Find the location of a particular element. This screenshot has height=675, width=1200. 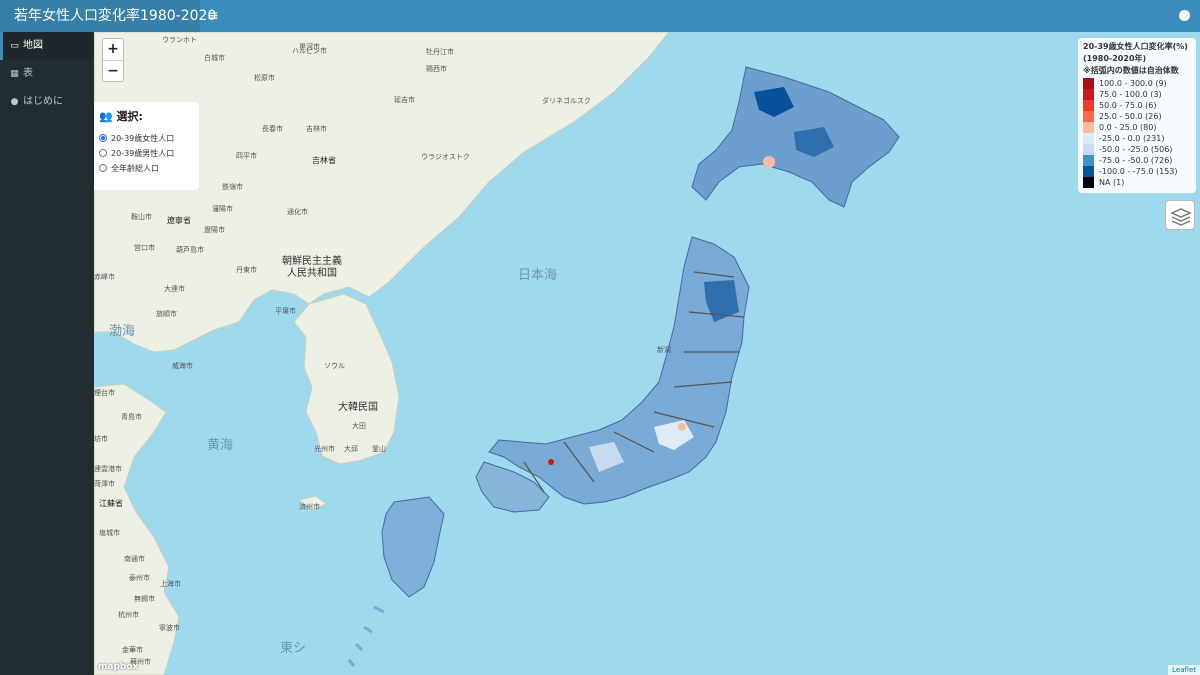

legend-item: 0.0 - 25.0 (80) is located at coordinates (1137, 127).